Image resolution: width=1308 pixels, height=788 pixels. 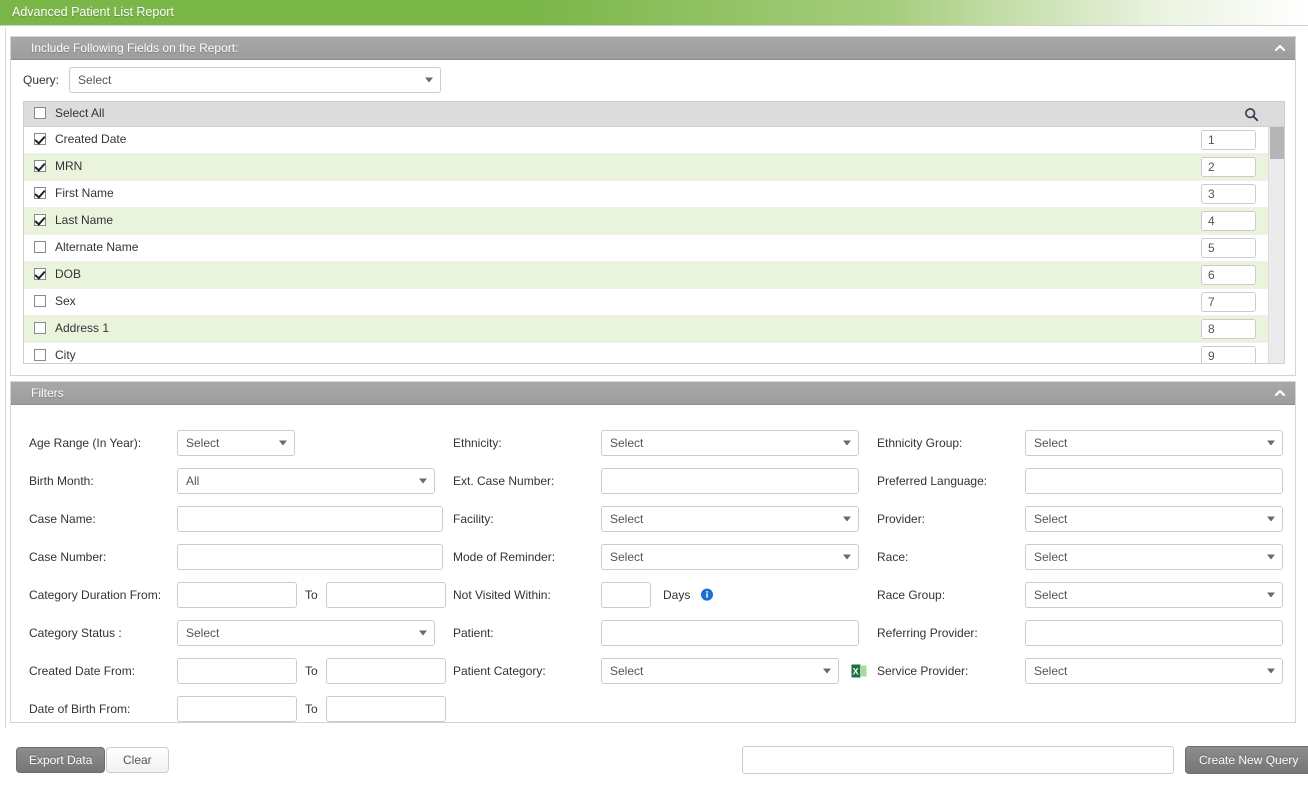 I want to click on query-name-input, so click(x=958, y=760).